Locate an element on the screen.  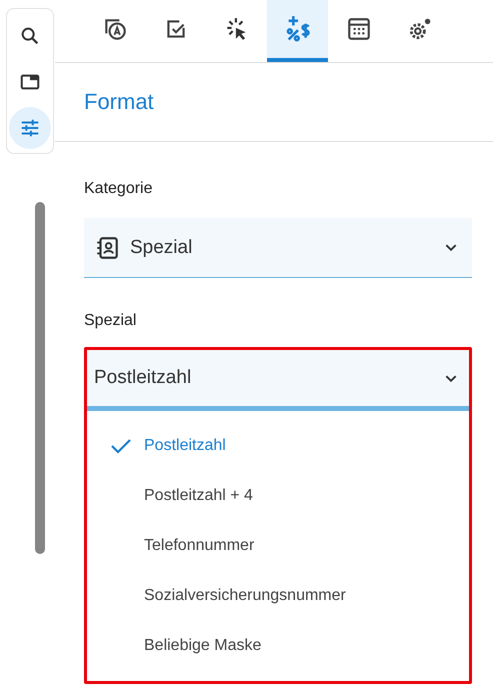
field-label: Spezial is located at coordinates (111, 321).